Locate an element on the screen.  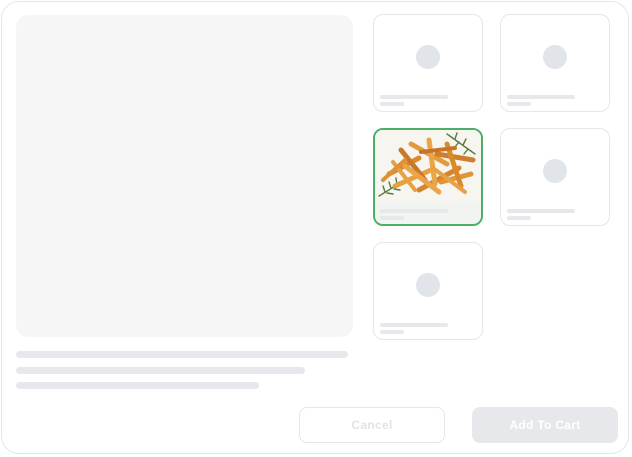
price-skeleton-line is located at coordinates (137, 385).